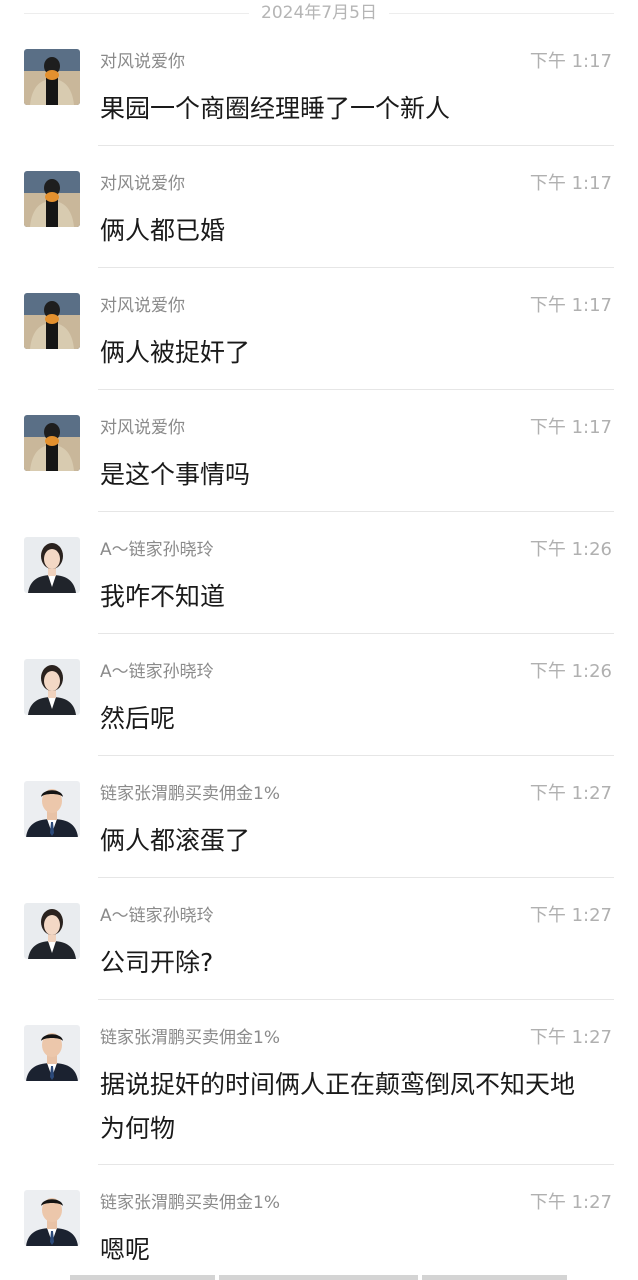 The height and width of the screenshot is (1280, 638). What do you see at coordinates (275, 108) in the screenshot?
I see `message-text: 果园一个商圈经理睡了一个新人` at bounding box center [275, 108].